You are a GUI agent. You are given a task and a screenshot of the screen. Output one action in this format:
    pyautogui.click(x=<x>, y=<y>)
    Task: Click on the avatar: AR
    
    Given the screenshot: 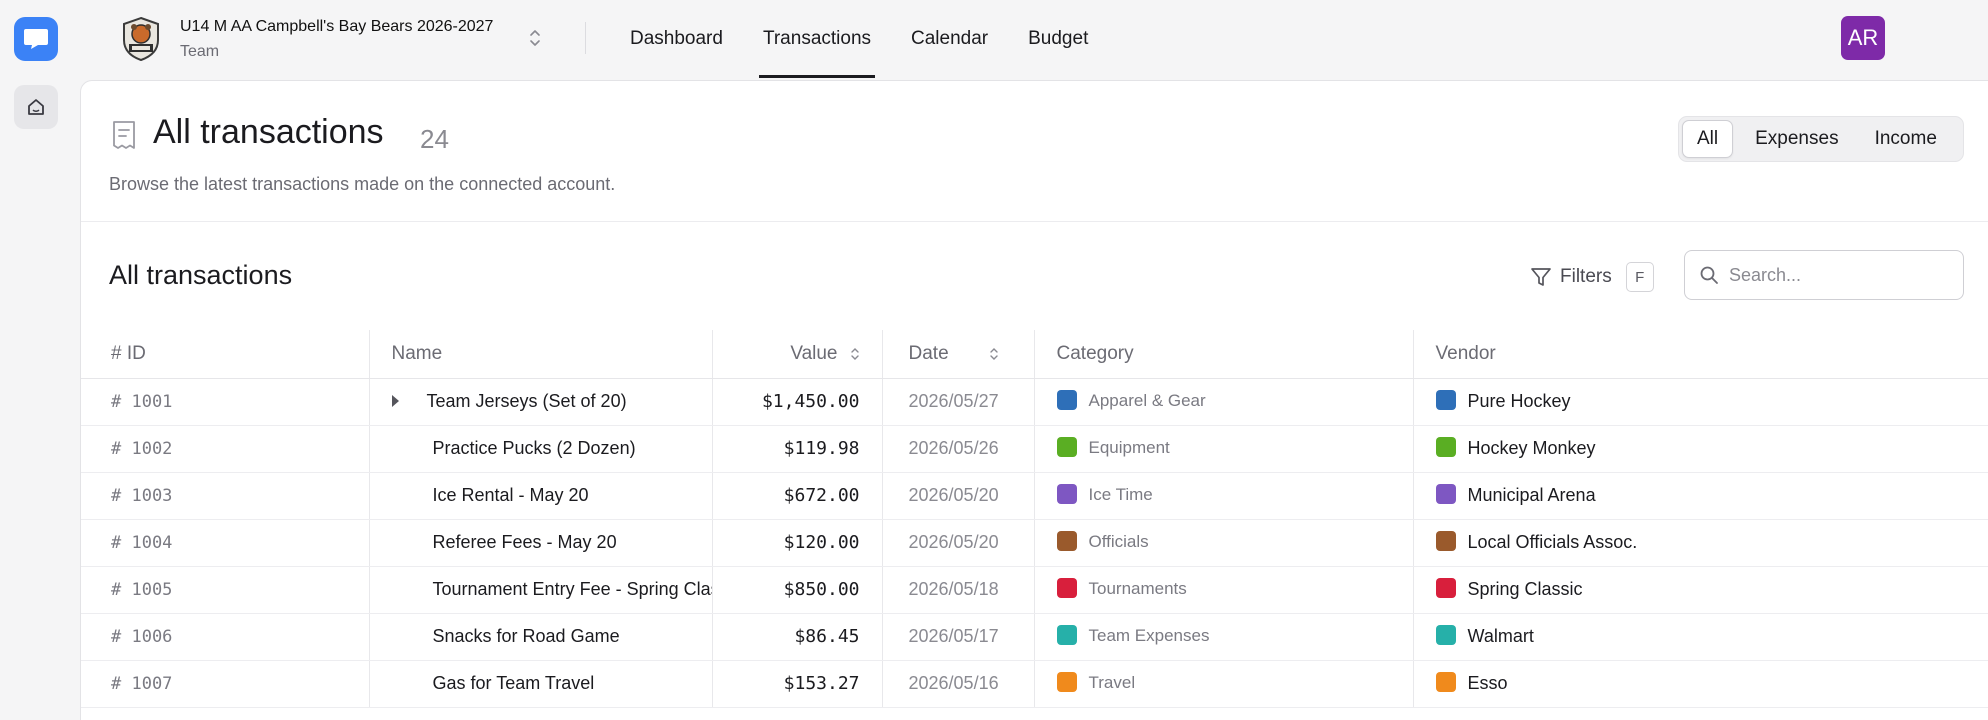 What is the action you would take?
    pyautogui.click(x=1863, y=38)
    